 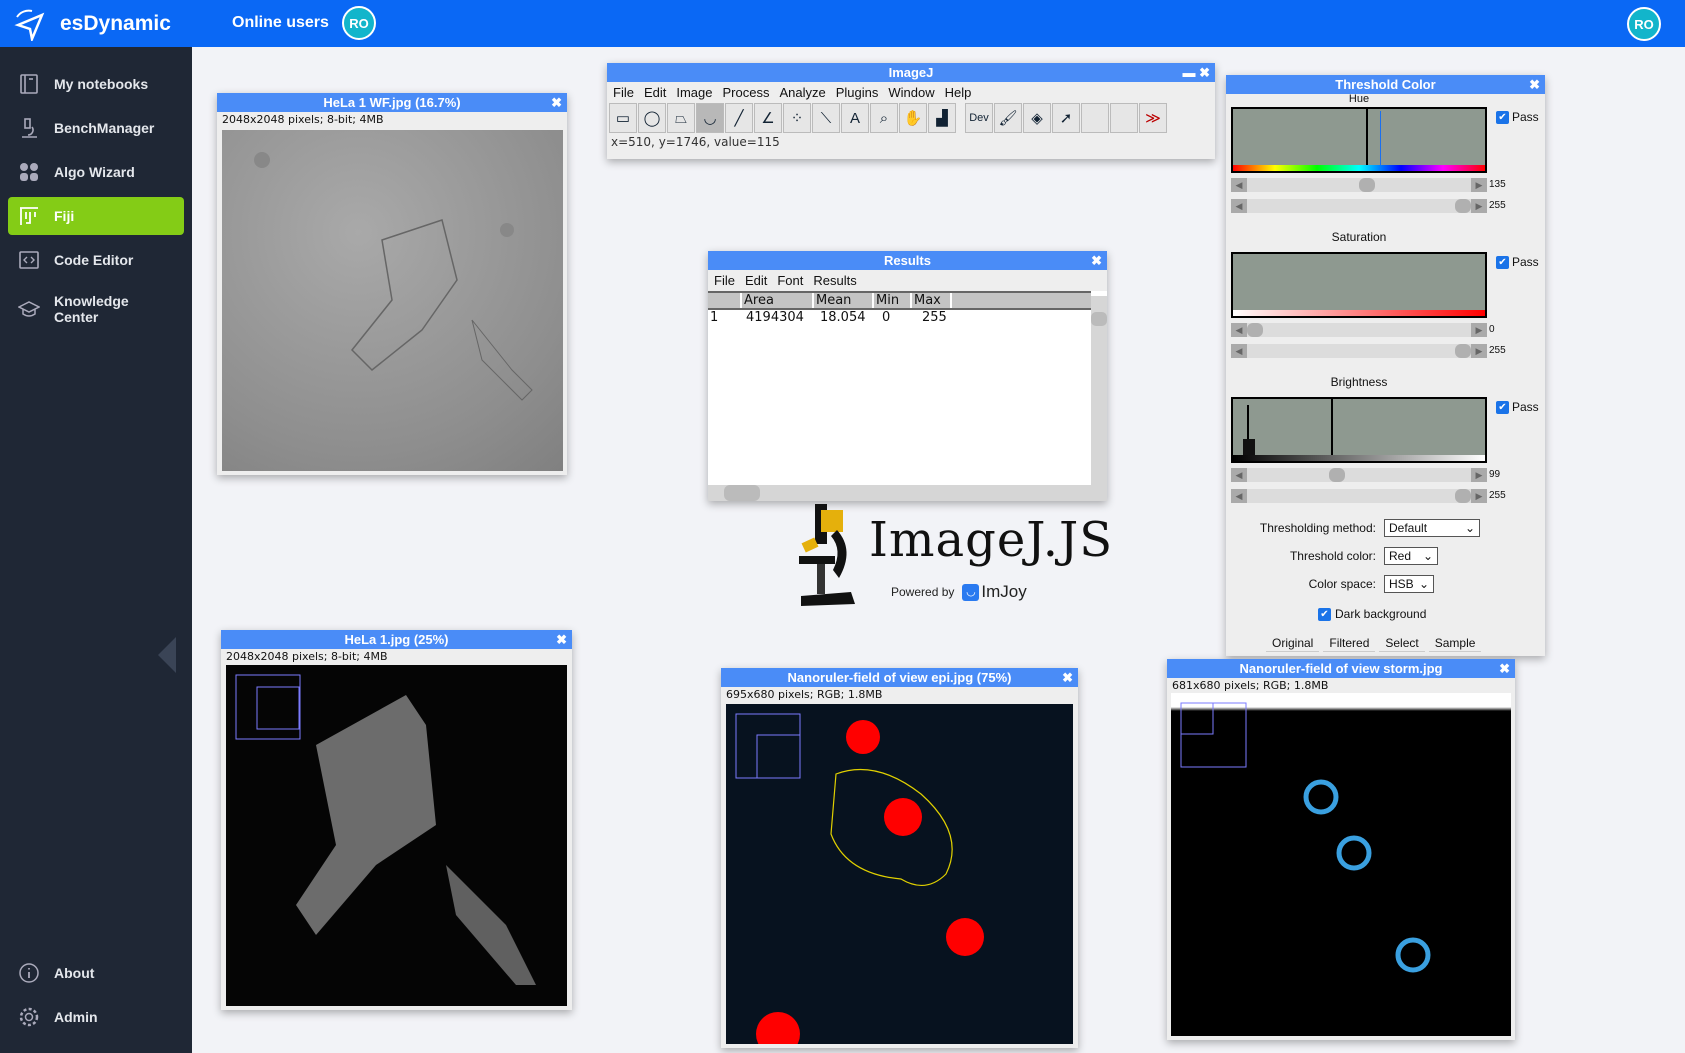 I want to click on sidebar-item-fiji: Fiji, so click(x=96, y=216).